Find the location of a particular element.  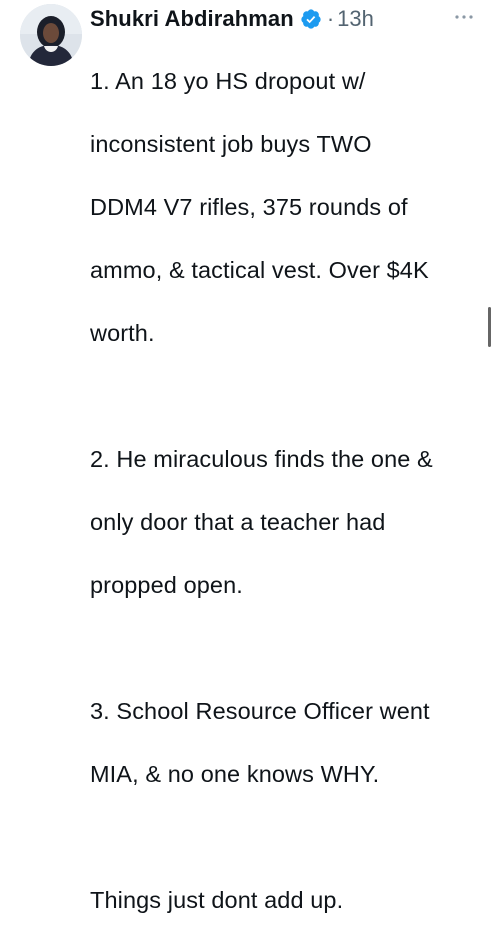

tweet-line: only door that a teacher had is located at coordinates (238, 521).